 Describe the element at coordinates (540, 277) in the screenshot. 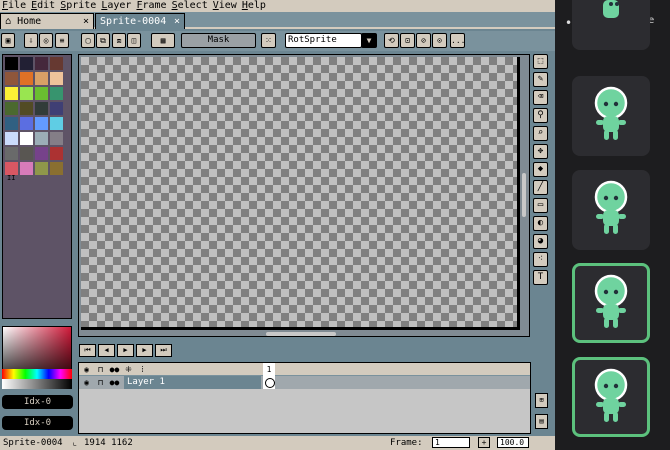

I see `text-icon: T` at that location.